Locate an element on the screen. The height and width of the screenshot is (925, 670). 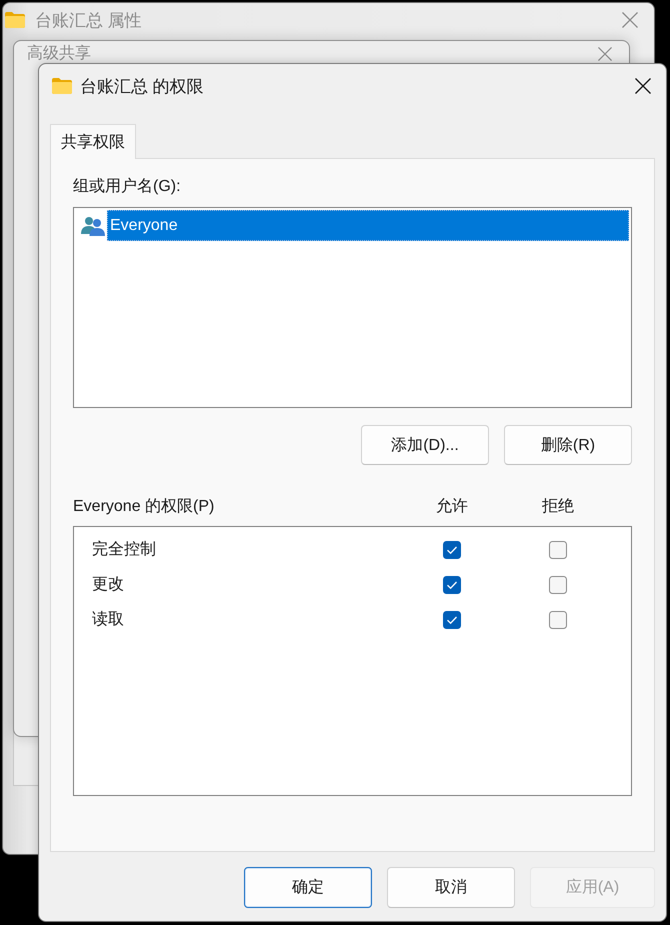
ok-button: 确定 is located at coordinates (308, 887).